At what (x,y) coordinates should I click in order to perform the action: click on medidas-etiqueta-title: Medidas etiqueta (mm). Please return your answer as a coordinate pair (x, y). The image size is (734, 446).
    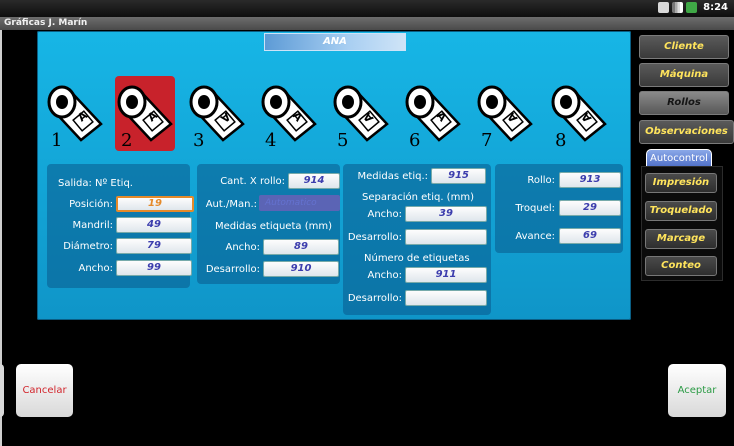
    Looking at the image, I should click on (273, 226).